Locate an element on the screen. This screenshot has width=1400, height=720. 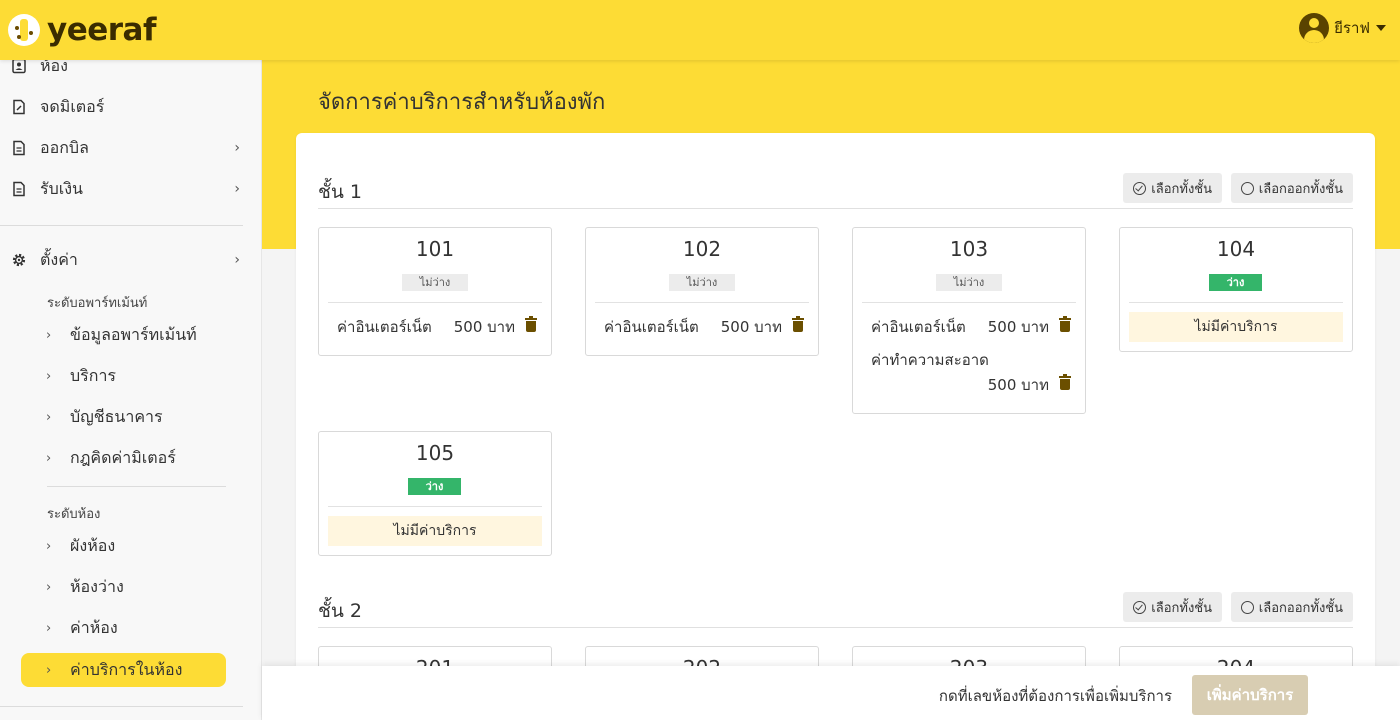
sidebar-item-label: รับเงิน is located at coordinates (61, 188).